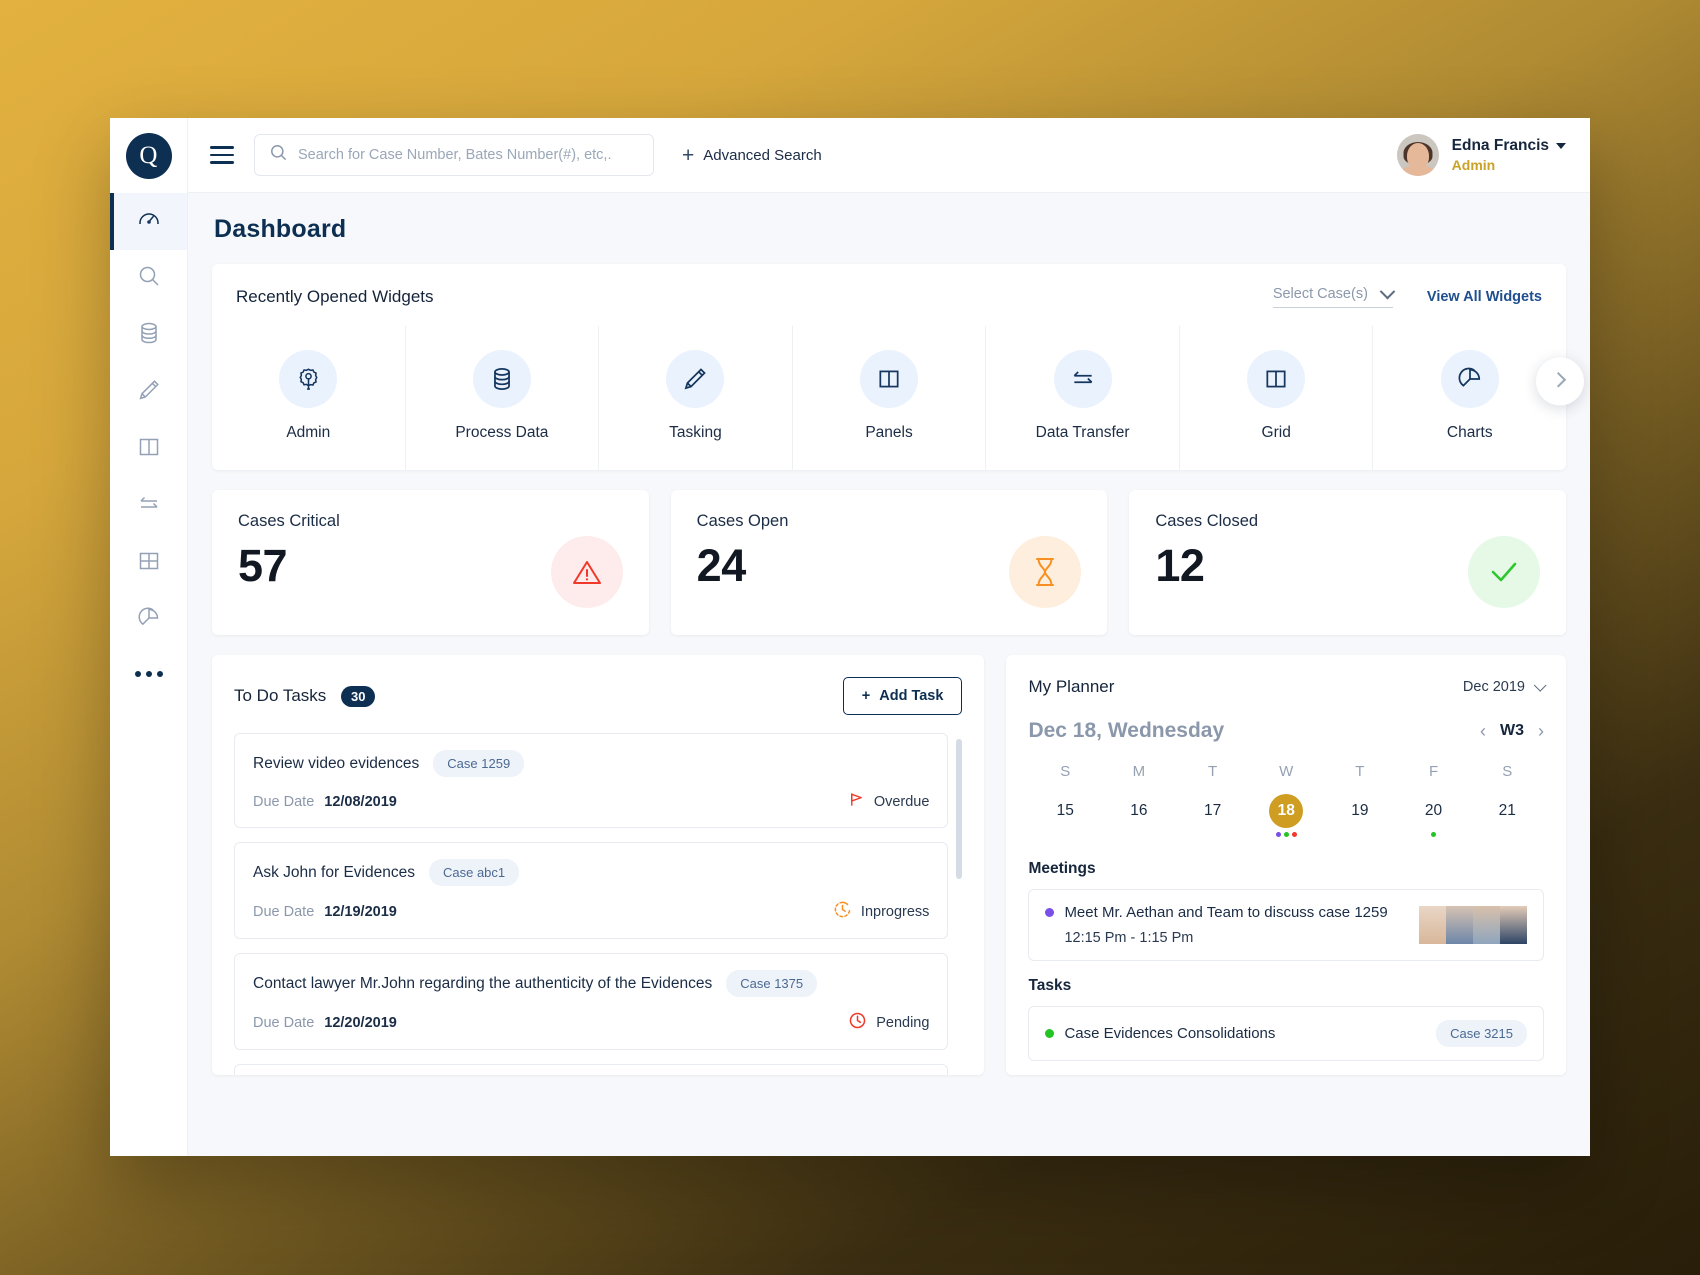  I want to click on due-date-value: 12/19/2019, so click(360, 911).